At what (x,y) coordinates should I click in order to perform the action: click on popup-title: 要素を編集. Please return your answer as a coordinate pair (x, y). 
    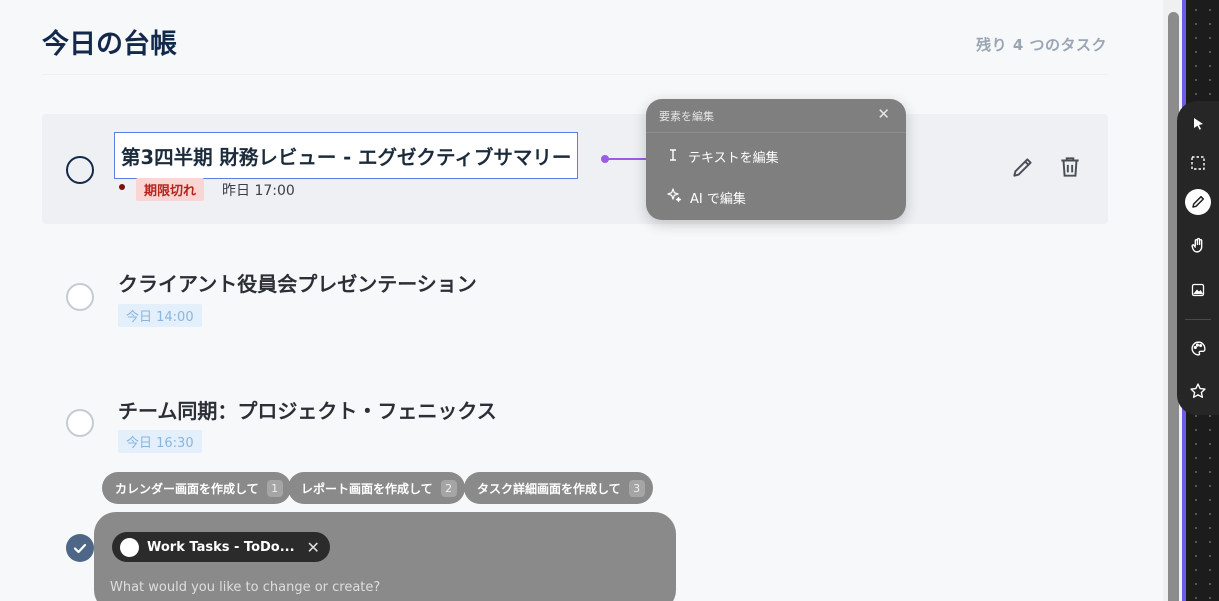
    Looking at the image, I should click on (686, 116).